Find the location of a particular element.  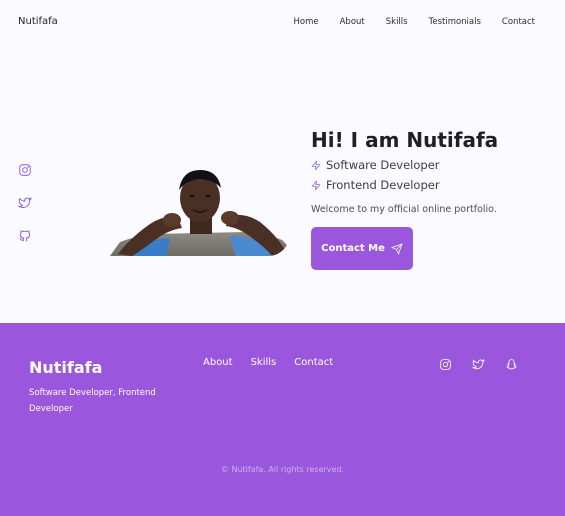

footer-social-links is located at coordinates (478, 364).